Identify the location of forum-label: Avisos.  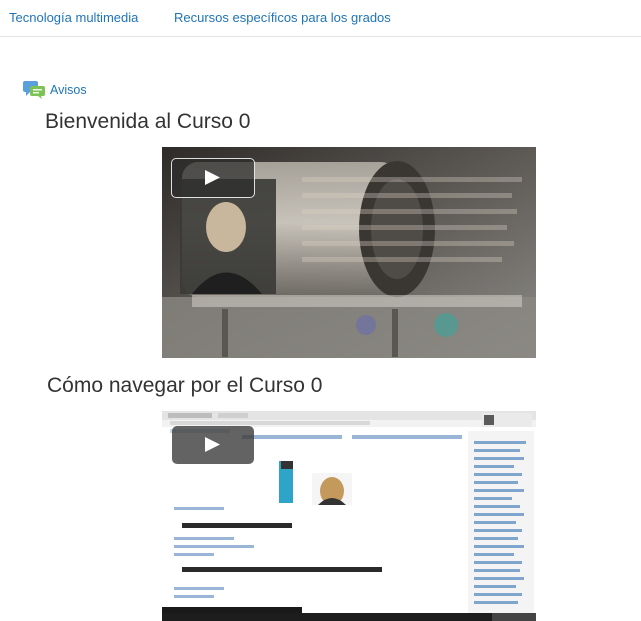
(68, 90).